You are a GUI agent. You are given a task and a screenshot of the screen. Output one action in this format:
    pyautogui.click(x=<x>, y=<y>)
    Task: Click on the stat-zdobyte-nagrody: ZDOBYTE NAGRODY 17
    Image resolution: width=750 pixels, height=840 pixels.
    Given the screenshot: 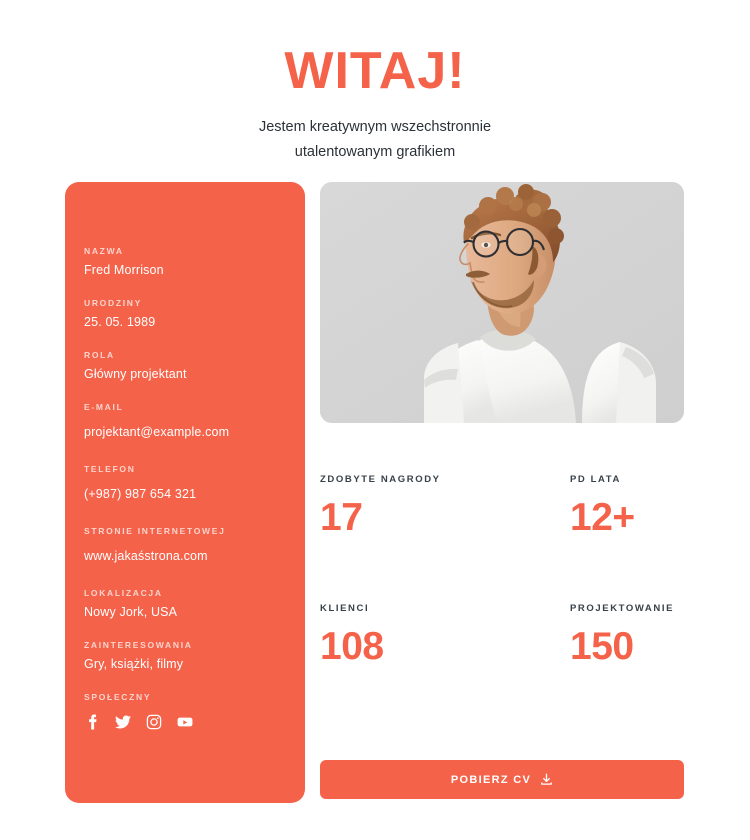 What is the action you would take?
    pyautogui.click(x=411, y=505)
    